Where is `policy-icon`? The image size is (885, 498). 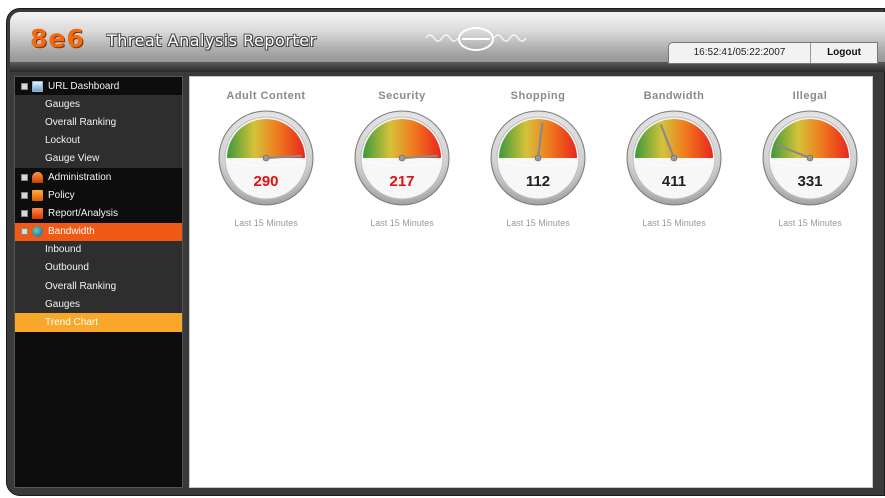
policy-icon is located at coordinates (37, 195).